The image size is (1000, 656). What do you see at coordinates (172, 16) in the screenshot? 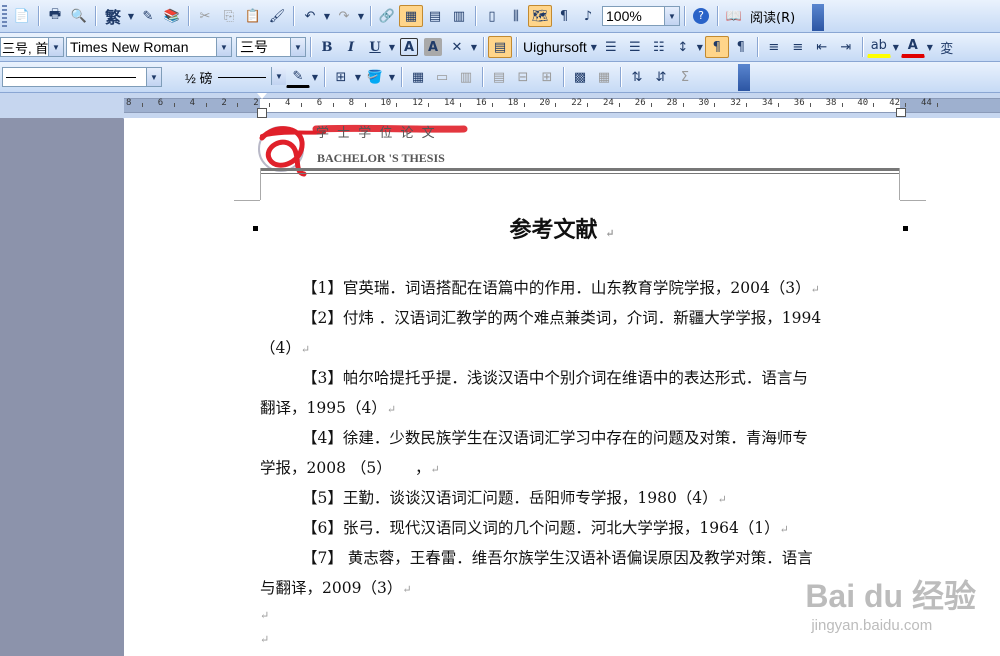
I see `research-icon: 📚` at bounding box center [172, 16].